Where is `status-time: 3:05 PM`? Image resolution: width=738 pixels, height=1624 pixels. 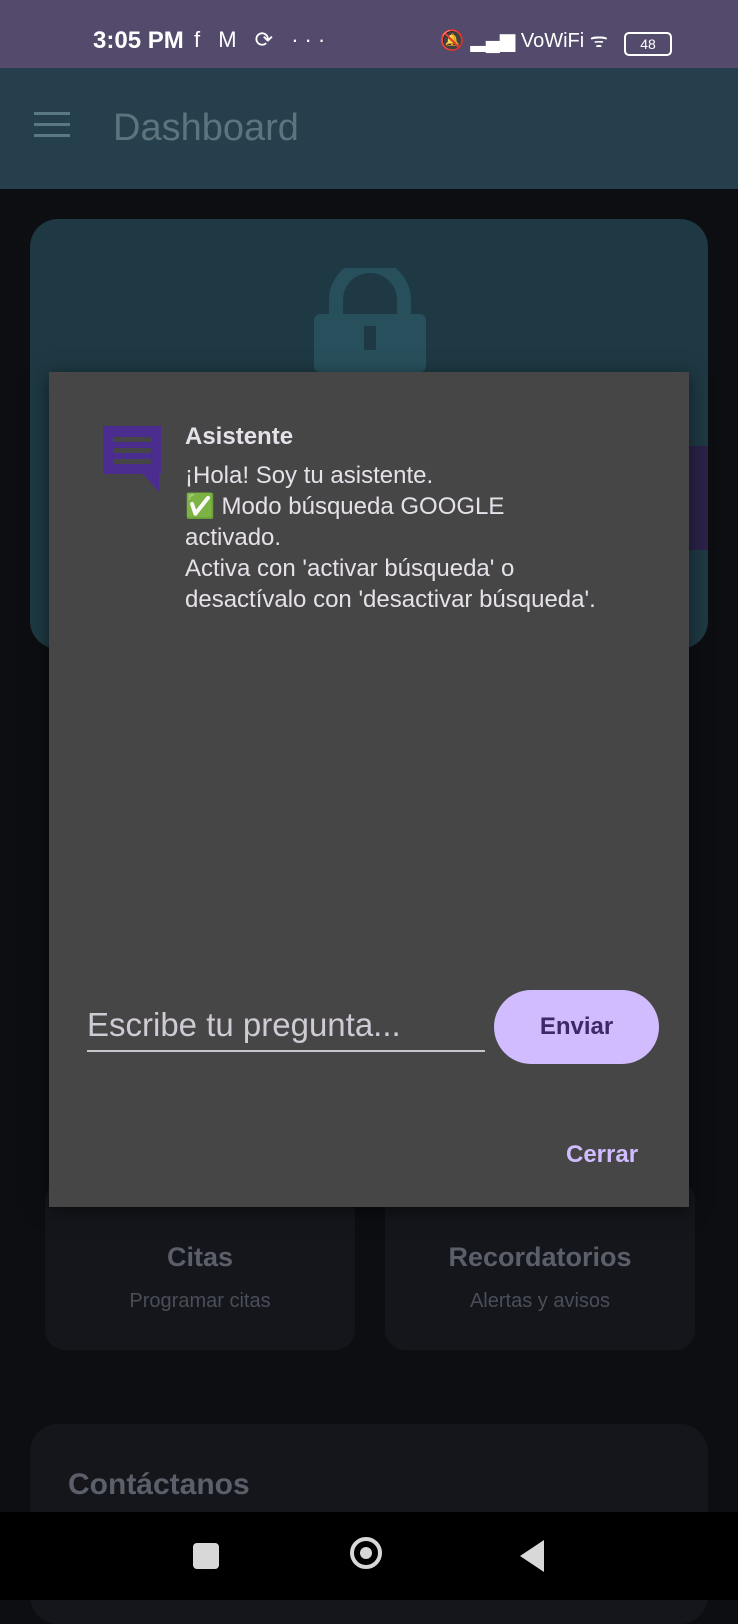 status-time: 3:05 PM is located at coordinates (138, 40).